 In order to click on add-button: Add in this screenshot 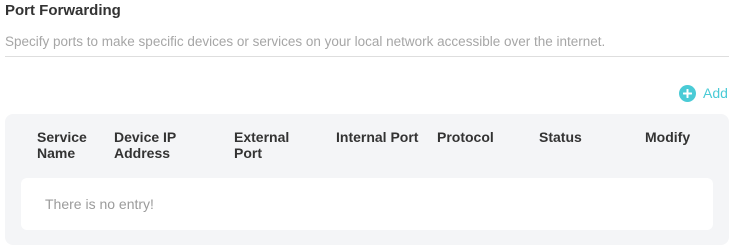, I will do `click(703, 93)`.